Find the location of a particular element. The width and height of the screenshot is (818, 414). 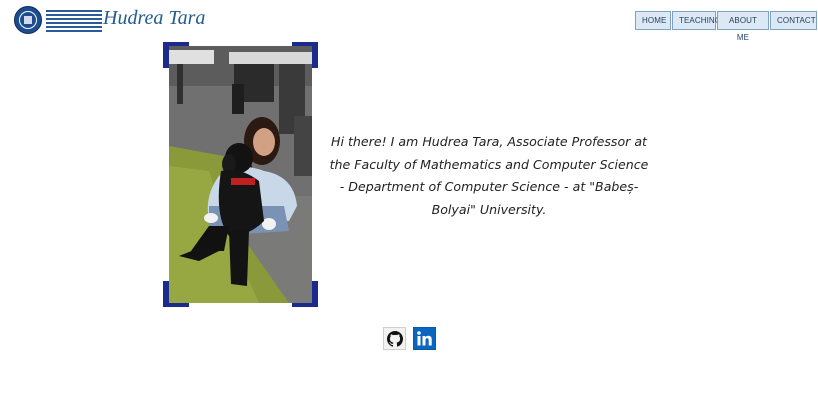

university-logo is located at coordinates (59, 20).